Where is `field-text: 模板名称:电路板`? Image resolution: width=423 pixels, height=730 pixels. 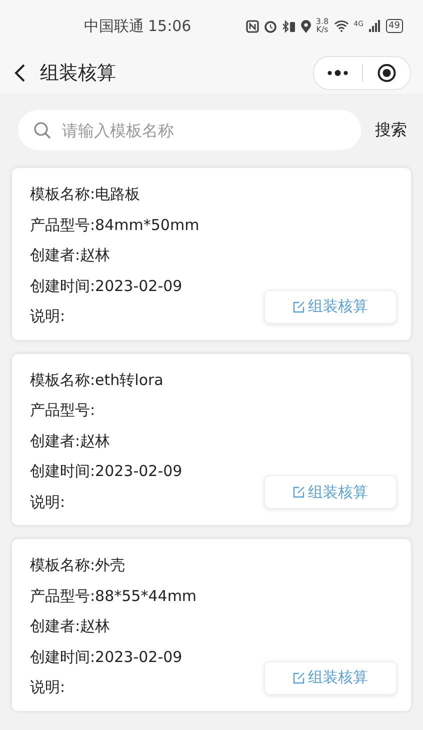
field-text: 模板名称:电路板 is located at coordinates (85, 194).